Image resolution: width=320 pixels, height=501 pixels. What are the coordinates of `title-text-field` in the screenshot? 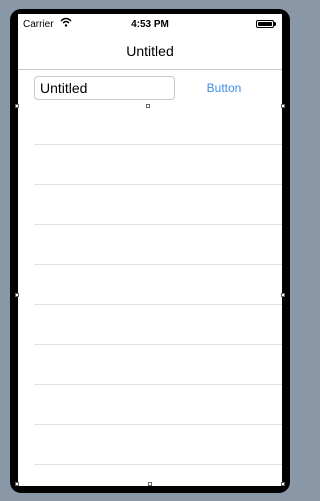 It's located at (104, 88).